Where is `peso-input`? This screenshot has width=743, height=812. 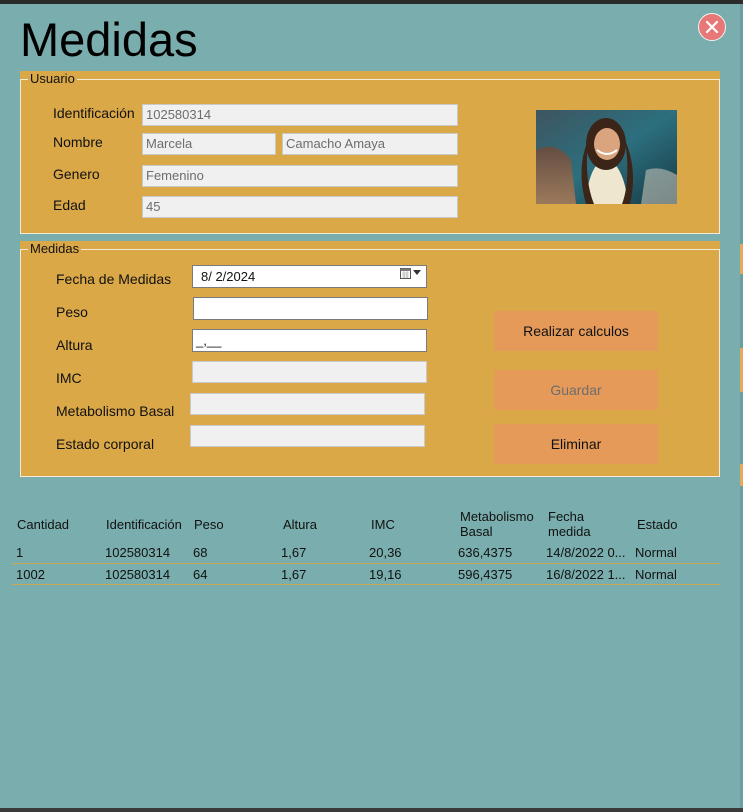 peso-input is located at coordinates (310, 308).